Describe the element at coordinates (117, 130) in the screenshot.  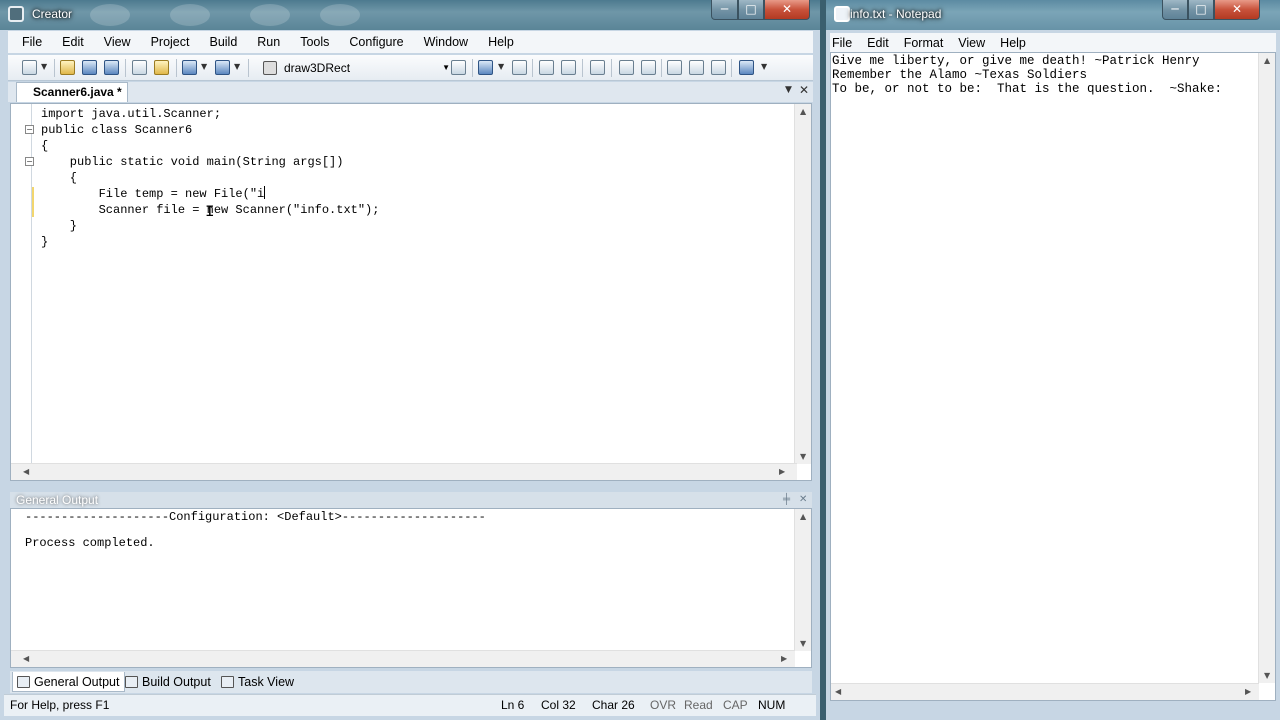
I see `code-line: public class Scanner6` at that location.